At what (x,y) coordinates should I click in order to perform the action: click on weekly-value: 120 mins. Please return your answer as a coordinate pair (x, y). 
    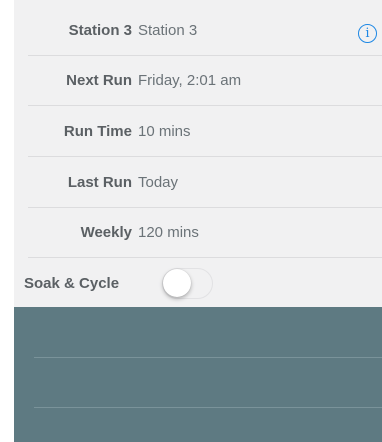
    Looking at the image, I should click on (168, 232).